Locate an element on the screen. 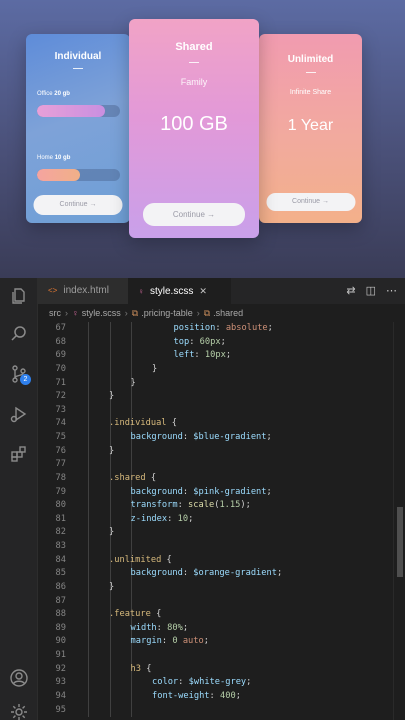 This screenshot has width=405, height=720. code-token: h3 is located at coordinates (135, 668).